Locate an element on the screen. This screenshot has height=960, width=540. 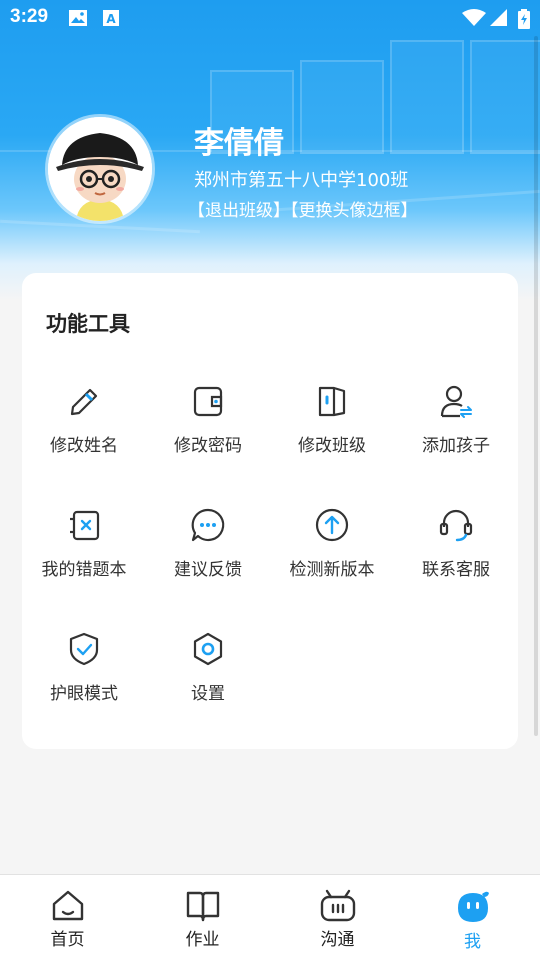
change-avatar-frame-link: 【更换头像边框】 is located at coordinates (354, 211).